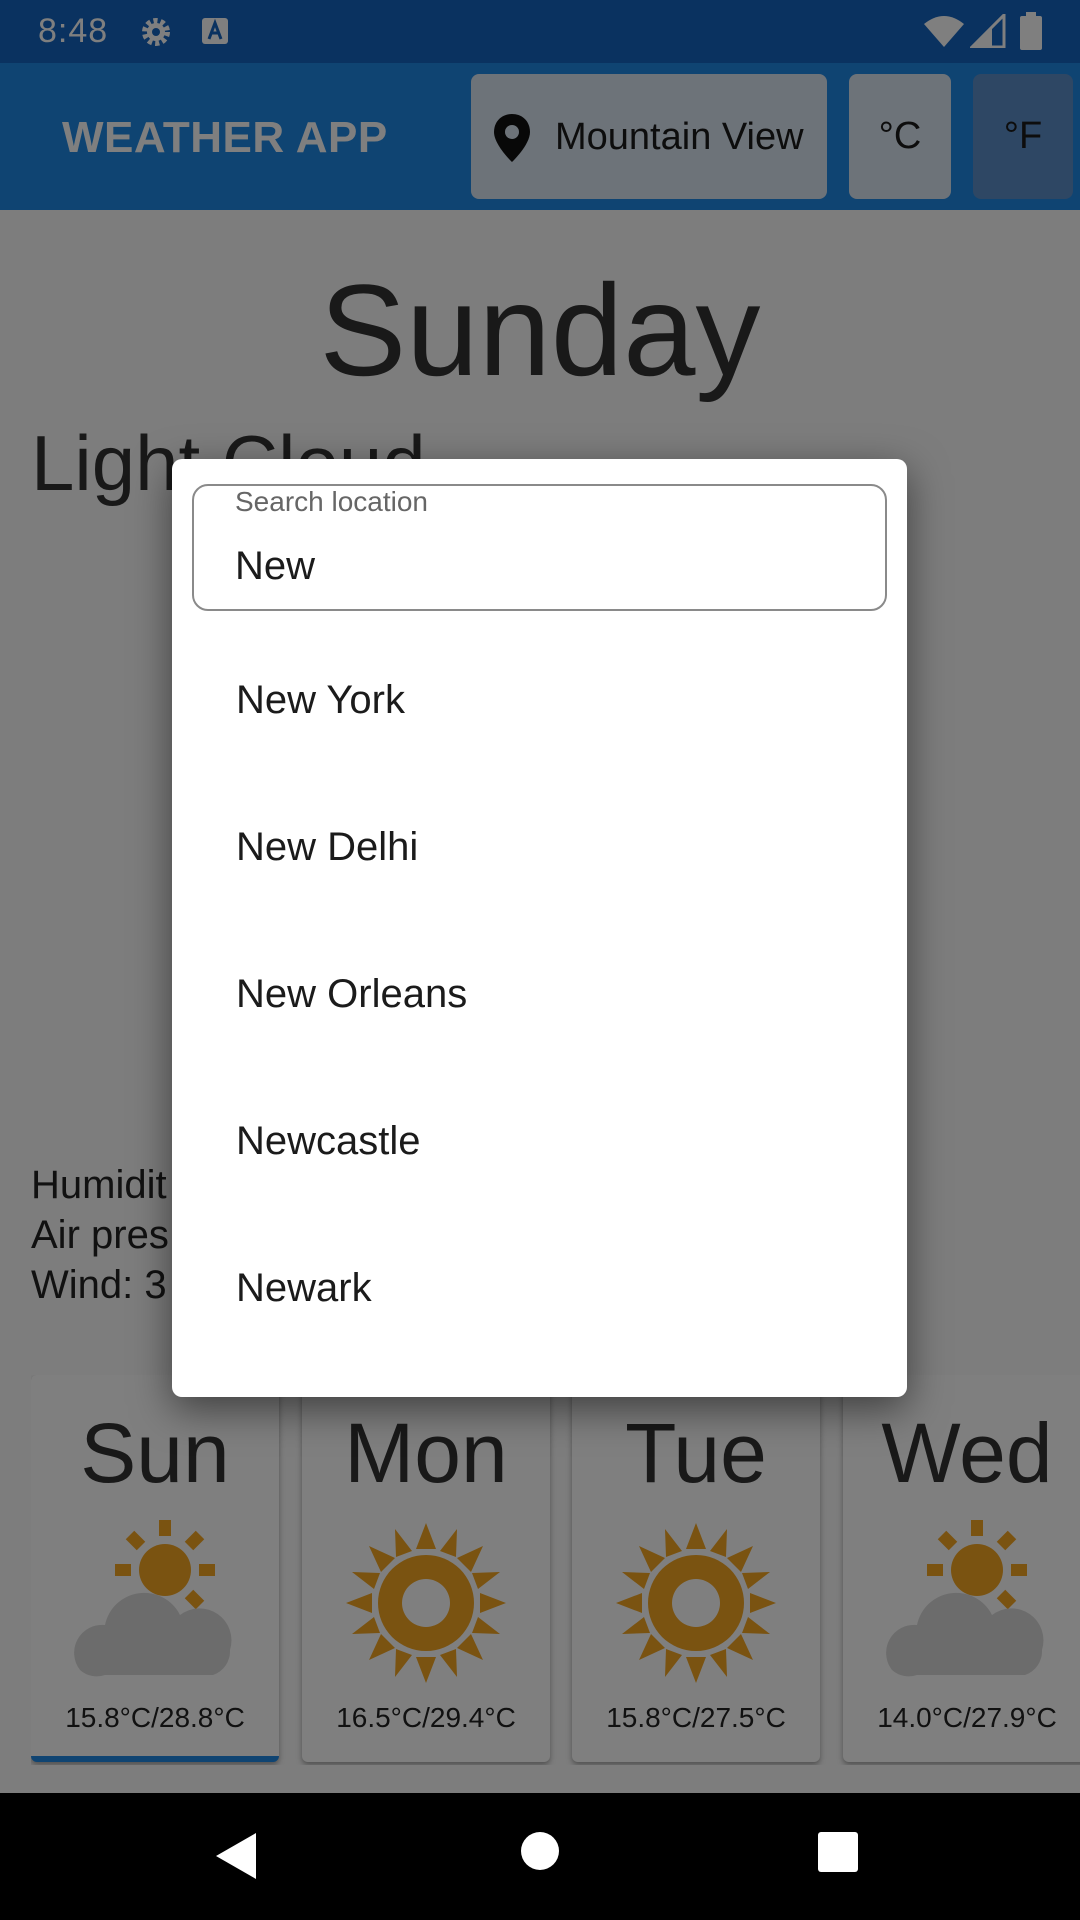 The width and height of the screenshot is (1080, 1920). I want to click on suggestion-item: Newcastle, so click(556, 1141).